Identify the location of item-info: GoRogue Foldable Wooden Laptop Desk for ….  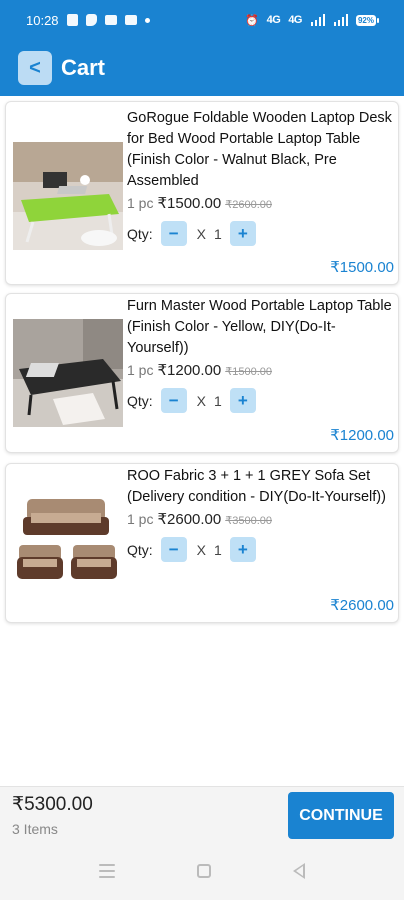
(259, 177).